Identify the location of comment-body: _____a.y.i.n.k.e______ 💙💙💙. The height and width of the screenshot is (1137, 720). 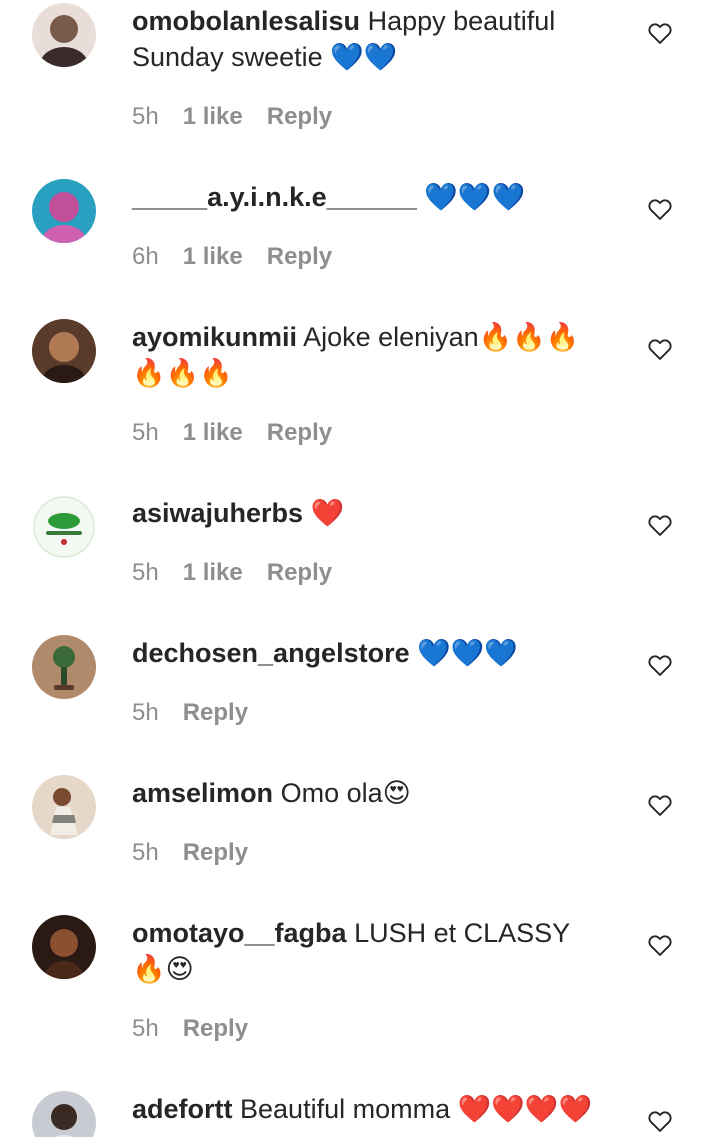
(367, 197).